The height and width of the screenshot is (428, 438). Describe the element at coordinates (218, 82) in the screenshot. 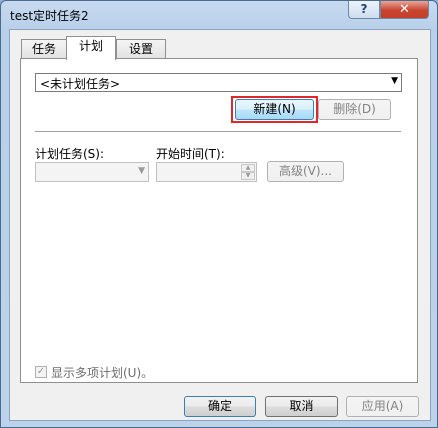

I see `schedule-select: <未计划任务> ▼` at that location.